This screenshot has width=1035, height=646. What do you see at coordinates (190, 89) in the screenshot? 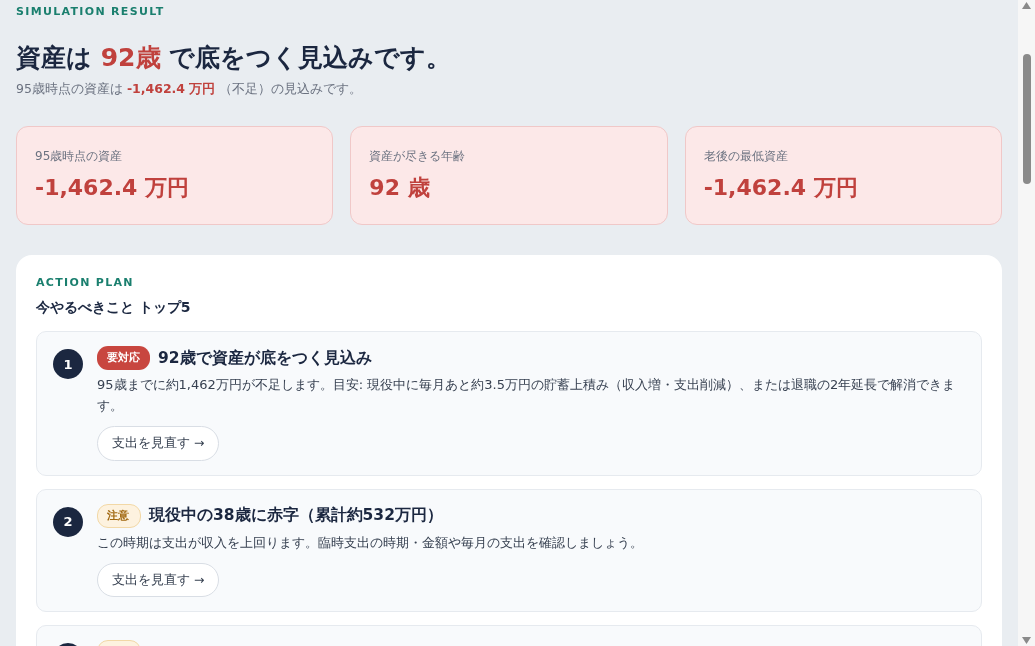
I see `summary-text: 95歳時点の資産は -1,462.4 万円 （不足）の見込みです。` at bounding box center [190, 89].